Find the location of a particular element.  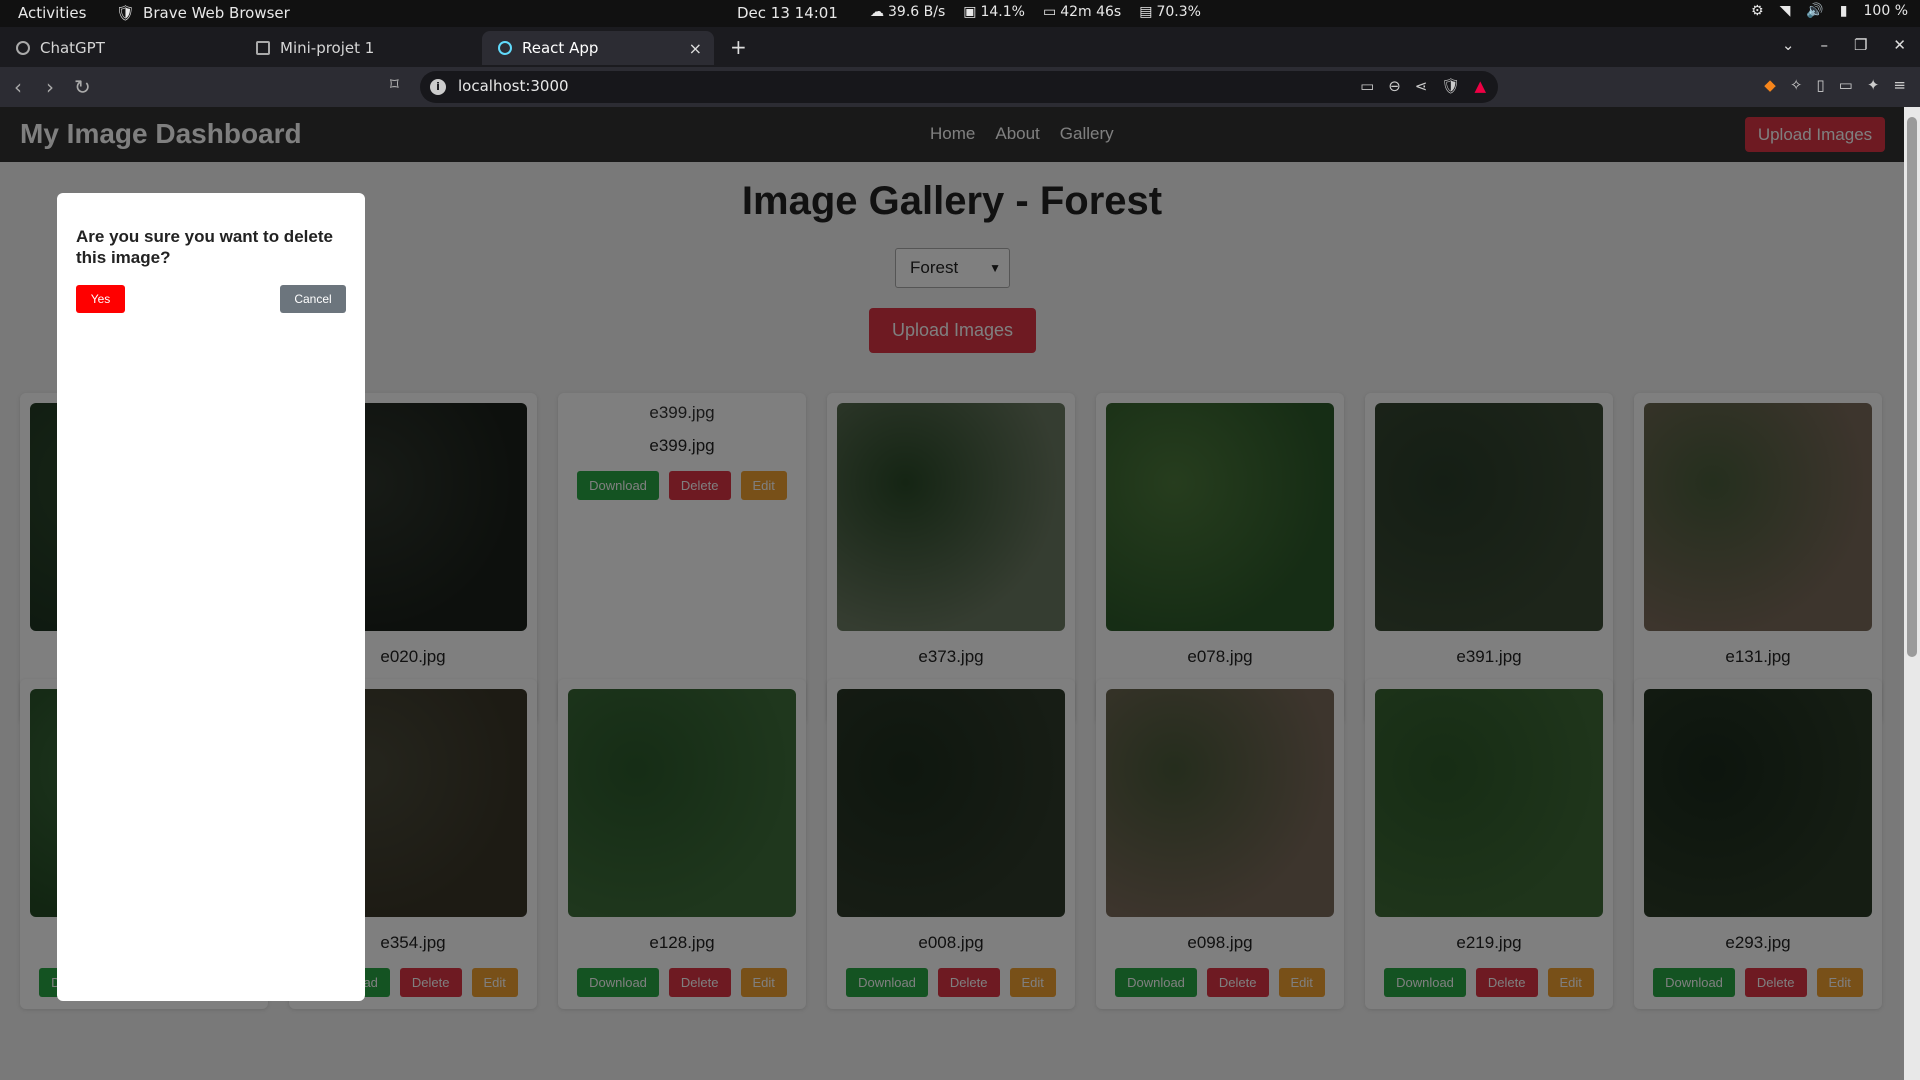

zoom-icon: ⊖ is located at coordinates (1394, 86).